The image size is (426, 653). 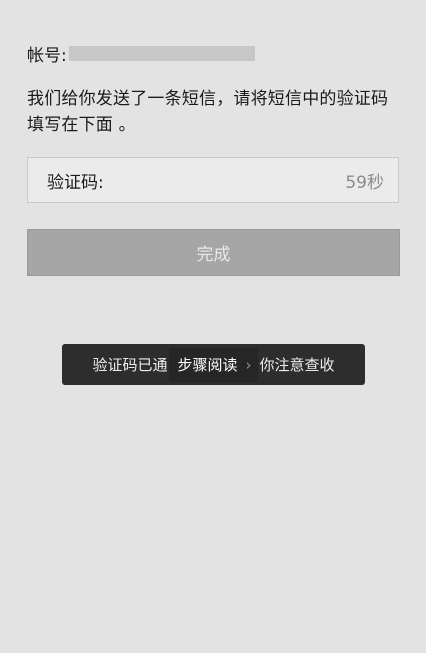 What do you see at coordinates (75, 182) in the screenshot?
I see `verification-code-label: 验证码:` at bounding box center [75, 182].